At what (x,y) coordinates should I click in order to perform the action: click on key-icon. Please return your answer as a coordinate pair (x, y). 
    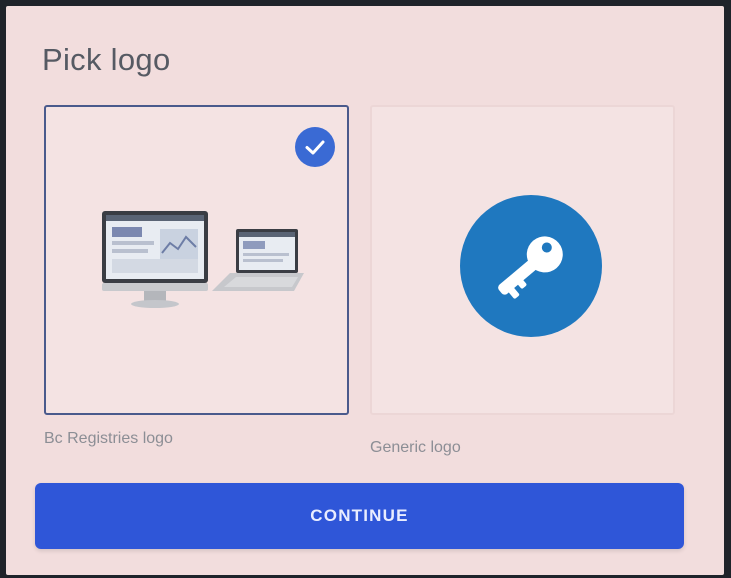
    Looking at the image, I should click on (530, 267).